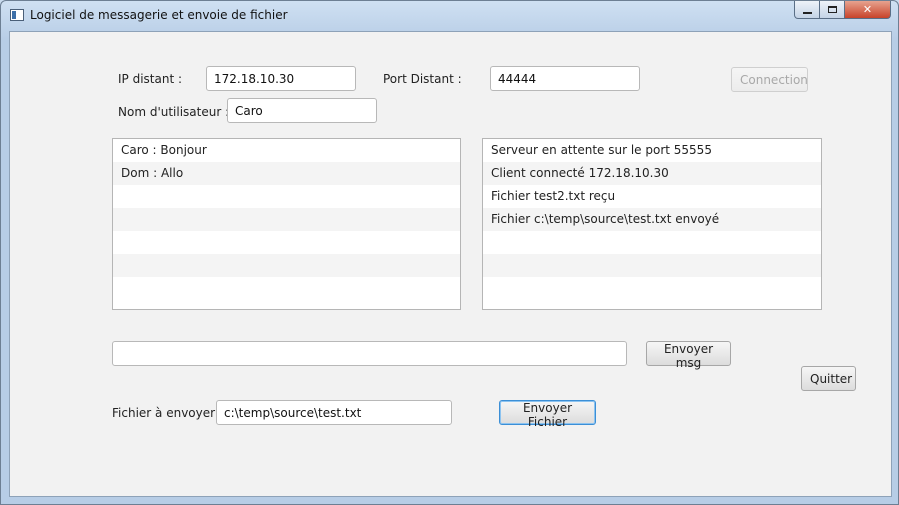 The height and width of the screenshot is (505, 899). I want to click on list-item: Fichier test2.txt reçu, so click(652, 196).